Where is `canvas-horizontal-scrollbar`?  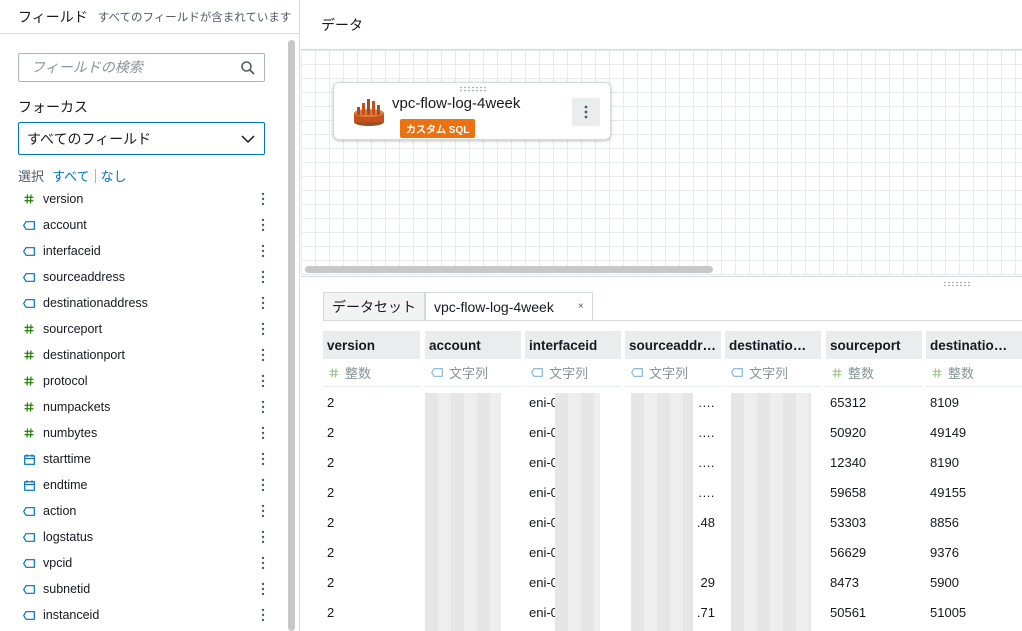
canvas-horizontal-scrollbar is located at coordinates (509, 269).